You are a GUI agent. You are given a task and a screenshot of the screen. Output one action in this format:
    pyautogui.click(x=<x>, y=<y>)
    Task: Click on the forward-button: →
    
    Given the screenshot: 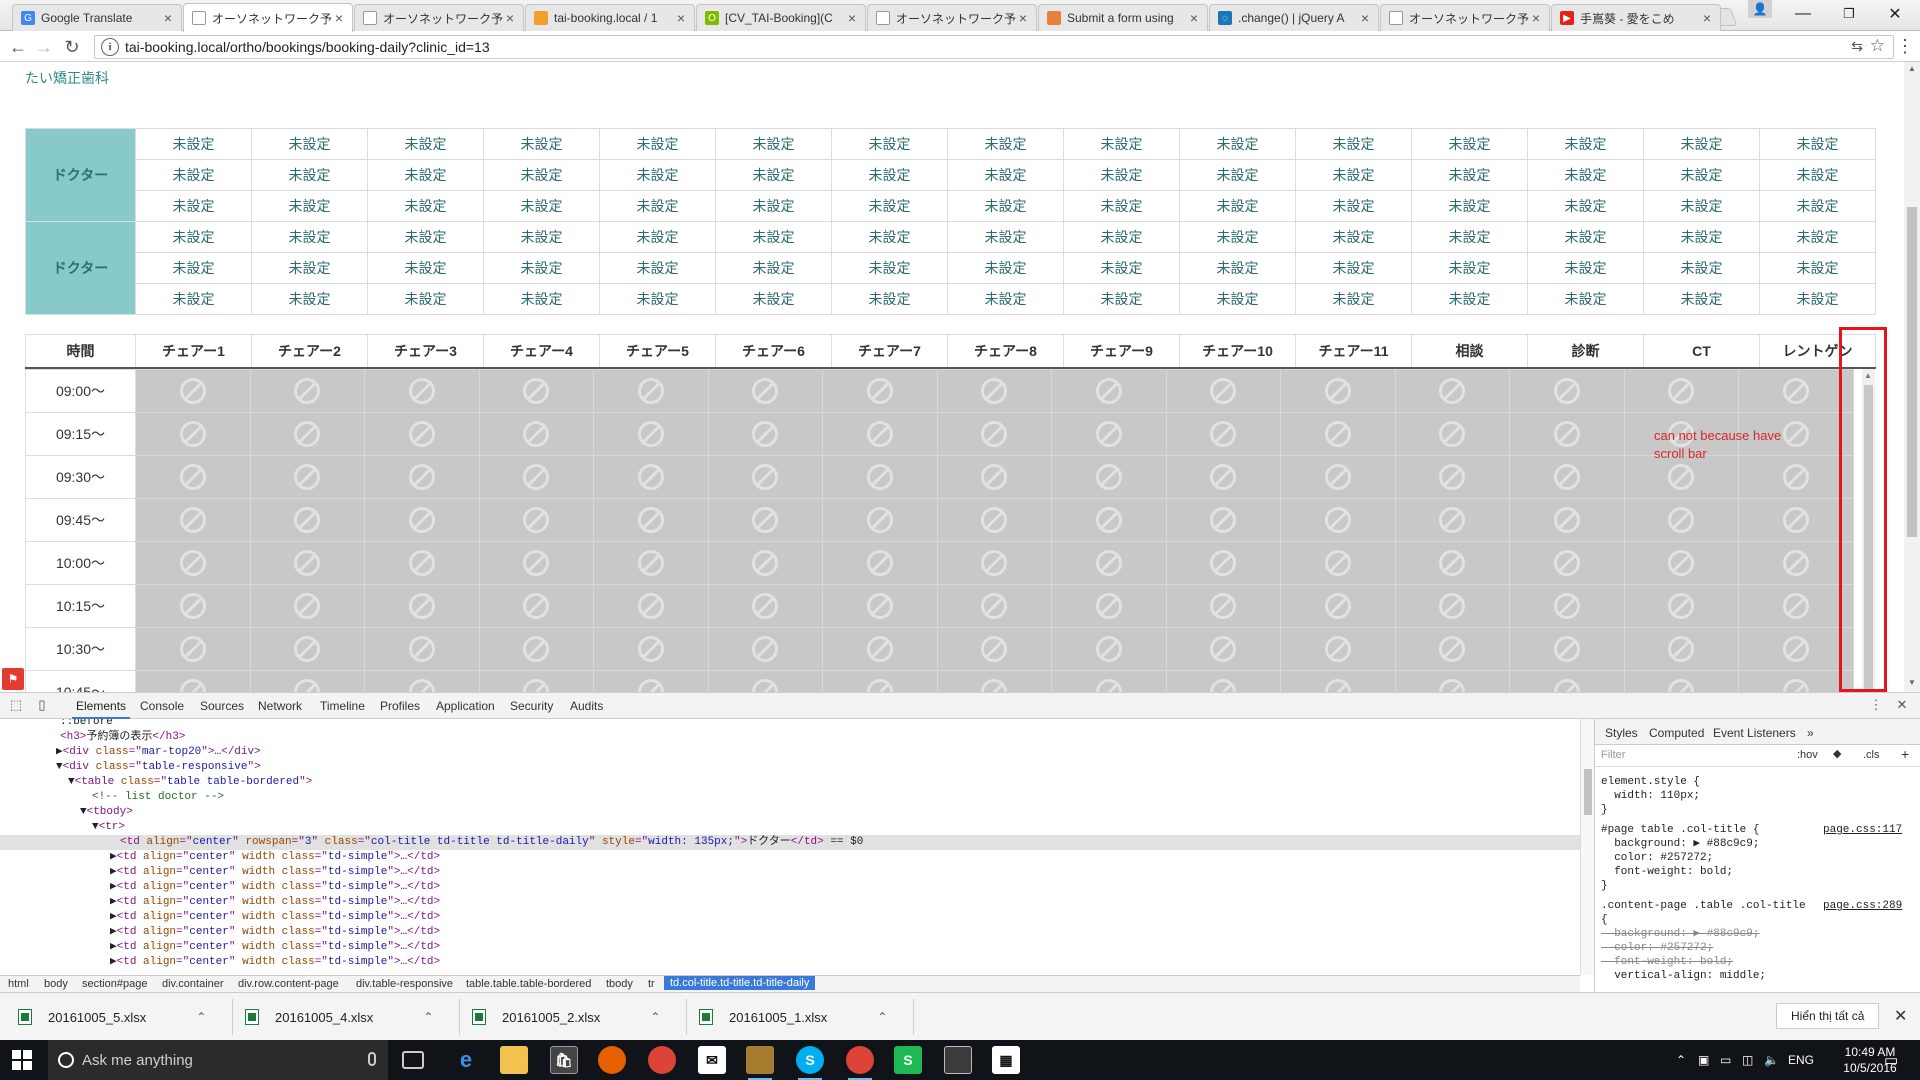 What is the action you would take?
    pyautogui.click(x=44, y=47)
    